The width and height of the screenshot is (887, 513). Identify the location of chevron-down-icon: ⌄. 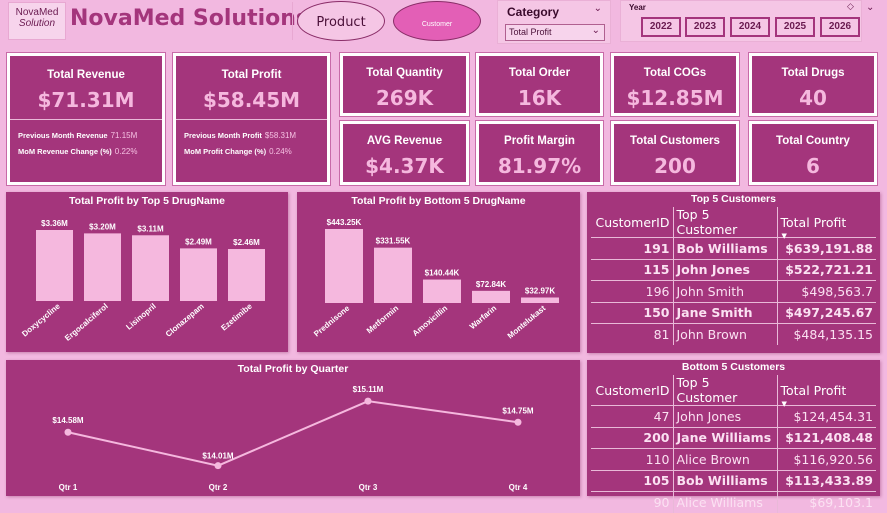
(596, 30).